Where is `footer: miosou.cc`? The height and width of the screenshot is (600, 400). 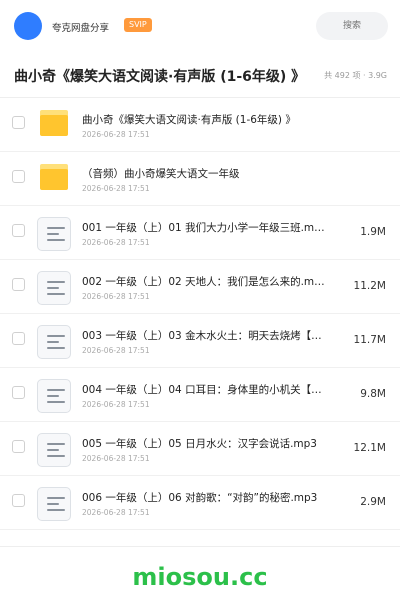 footer: miosou.cc is located at coordinates (200, 573).